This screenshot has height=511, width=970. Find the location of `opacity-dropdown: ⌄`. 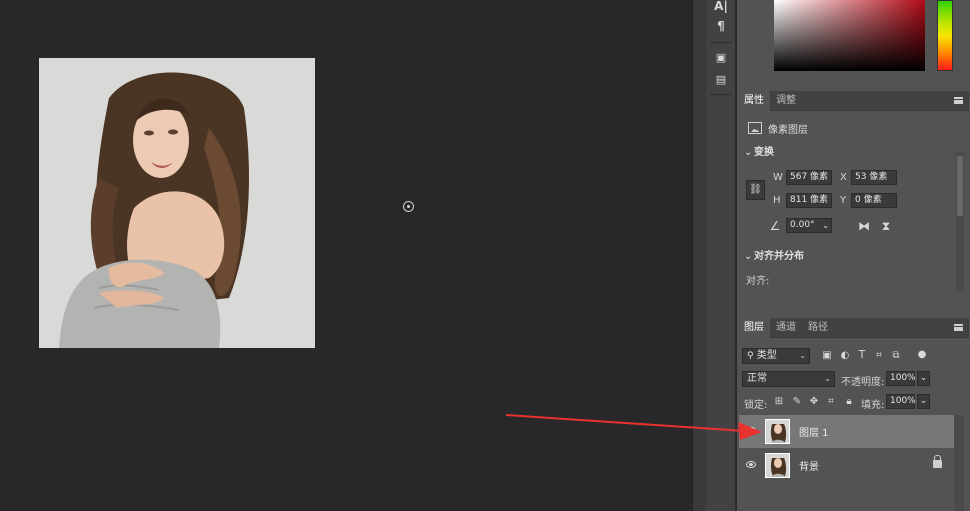

opacity-dropdown: ⌄ is located at coordinates (923, 378).